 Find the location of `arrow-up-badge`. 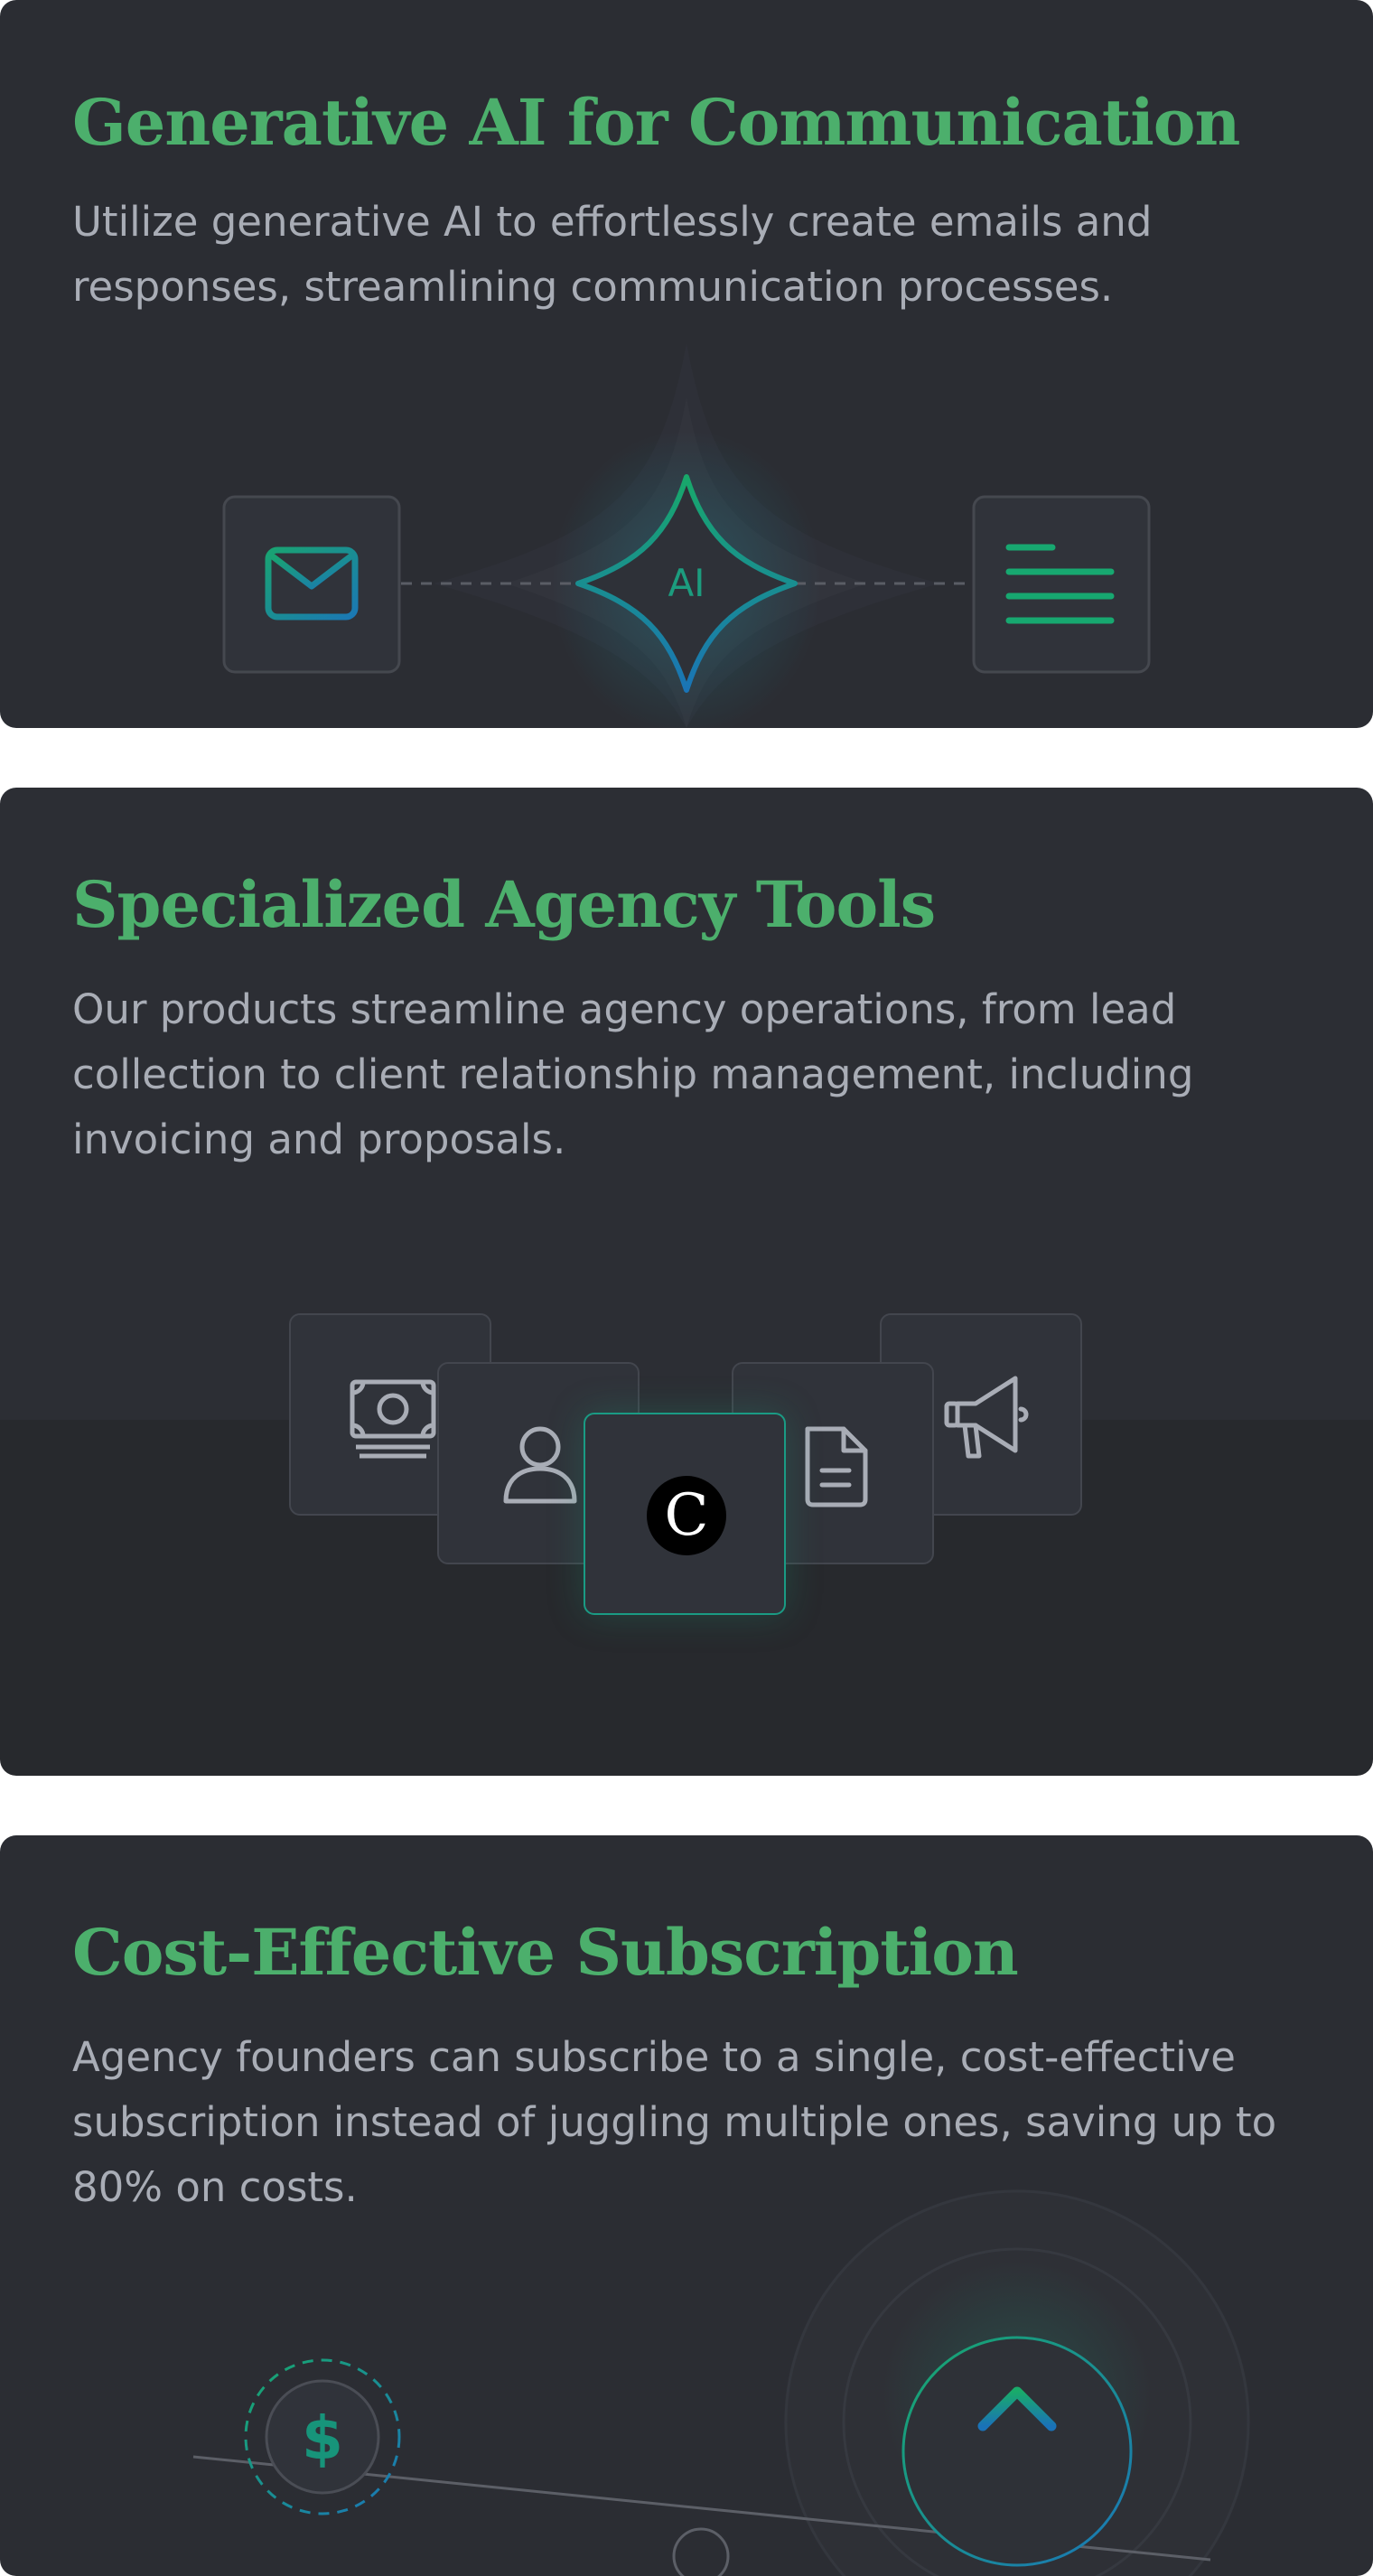

arrow-up-badge is located at coordinates (1017, 2451).